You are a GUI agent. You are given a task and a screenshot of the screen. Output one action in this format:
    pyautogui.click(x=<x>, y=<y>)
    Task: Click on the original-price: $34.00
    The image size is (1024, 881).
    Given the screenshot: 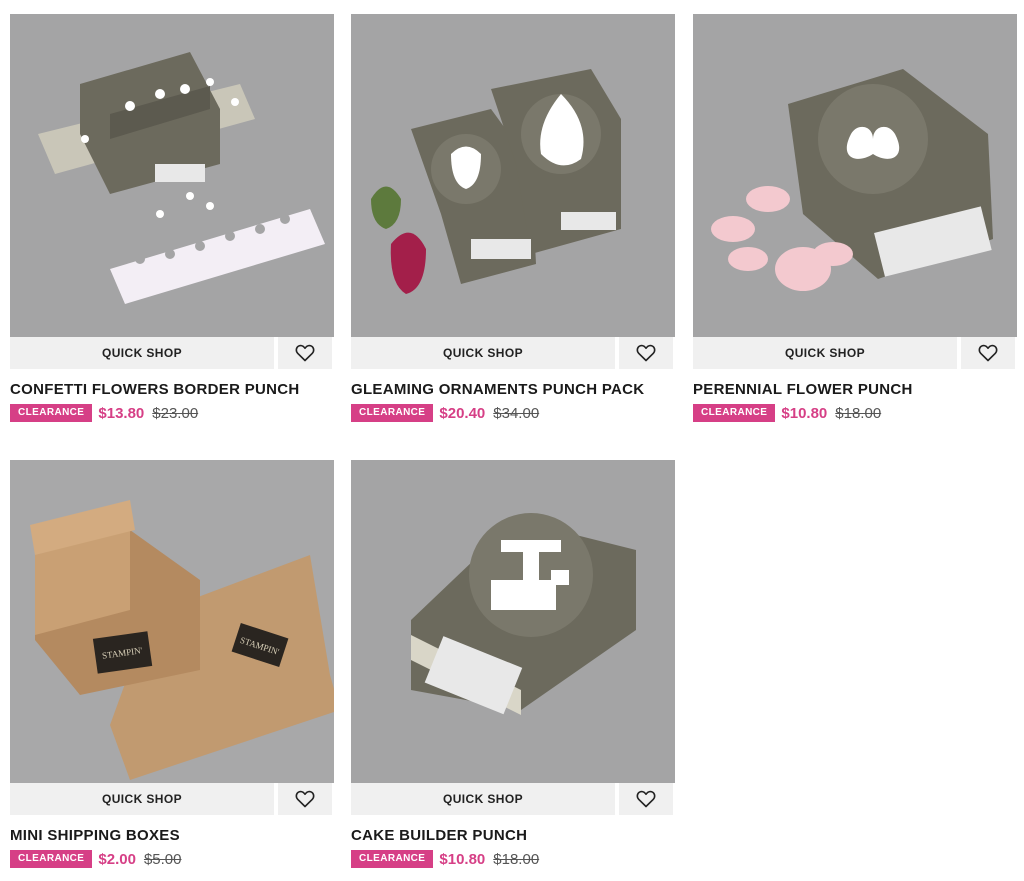 What is the action you would take?
    pyautogui.click(x=516, y=413)
    